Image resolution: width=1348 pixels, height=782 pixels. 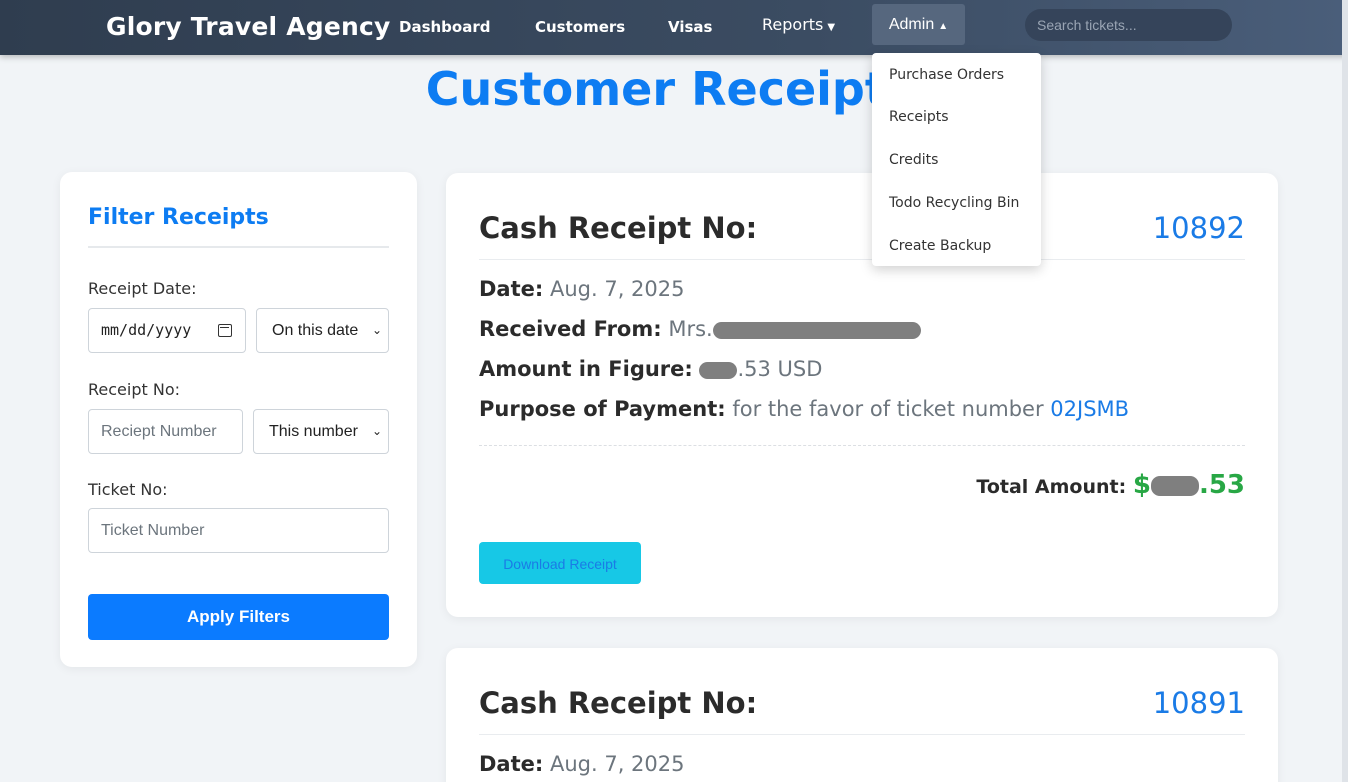 What do you see at coordinates (602, 409) in the screenshot?
I see `purpose-label: Purpose of Payment:` at bounding box center [602, 409].